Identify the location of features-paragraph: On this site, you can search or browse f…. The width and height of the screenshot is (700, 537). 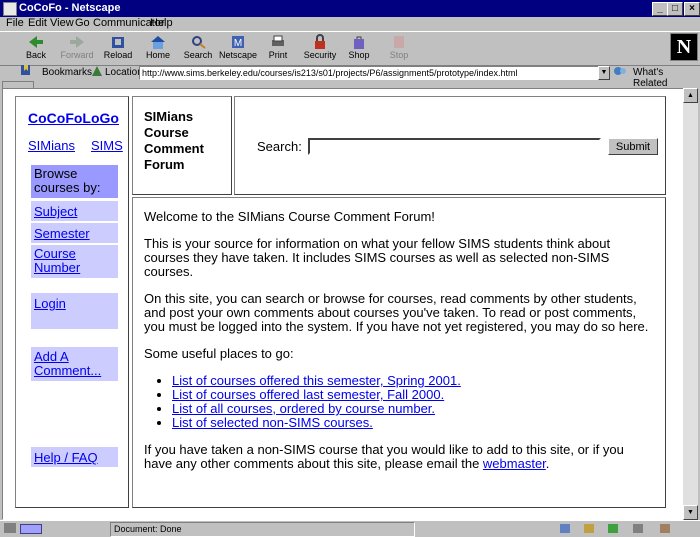
(396, 312).